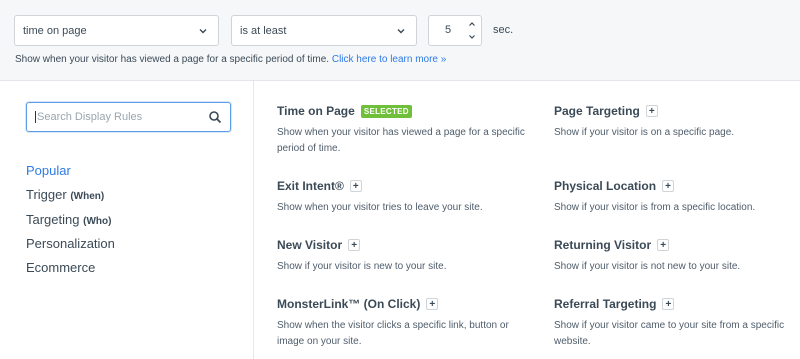  I want to click on nav-item-label: Personalization, so click(70, 243).